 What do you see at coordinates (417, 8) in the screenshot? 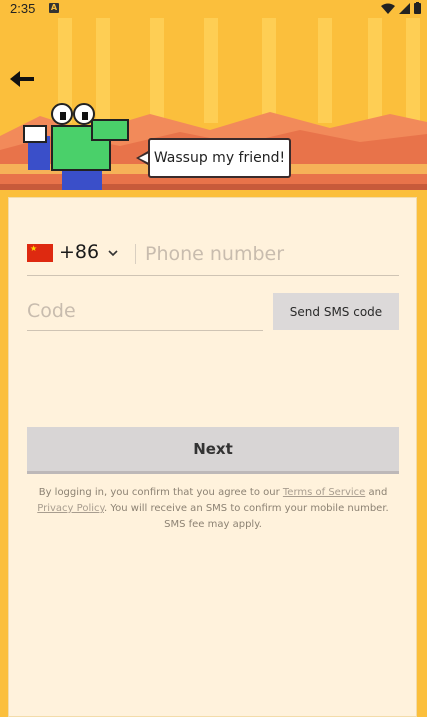
I see `battery-icon` at bounding box center [417, 8].